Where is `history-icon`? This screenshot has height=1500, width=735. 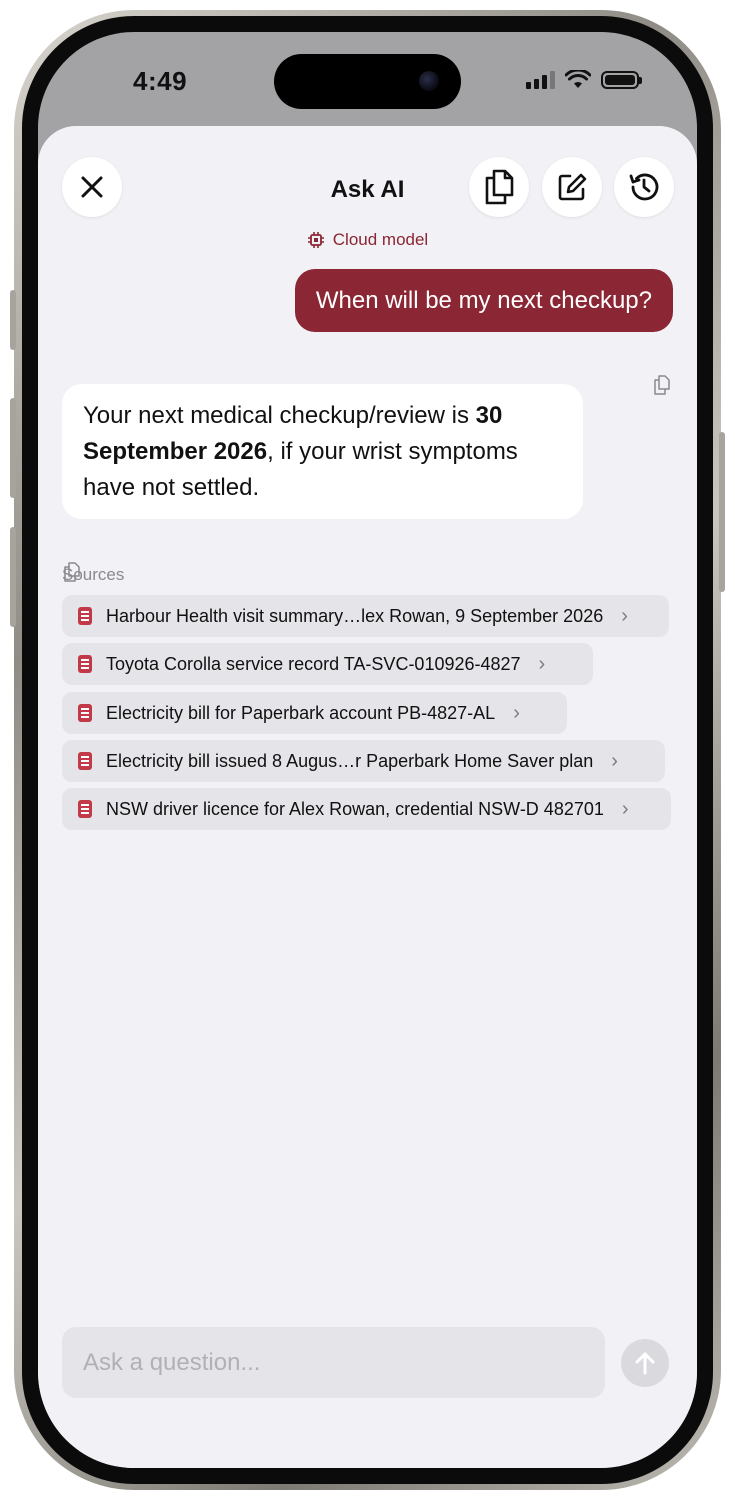 history-icon is located at coordinates (644, 187).